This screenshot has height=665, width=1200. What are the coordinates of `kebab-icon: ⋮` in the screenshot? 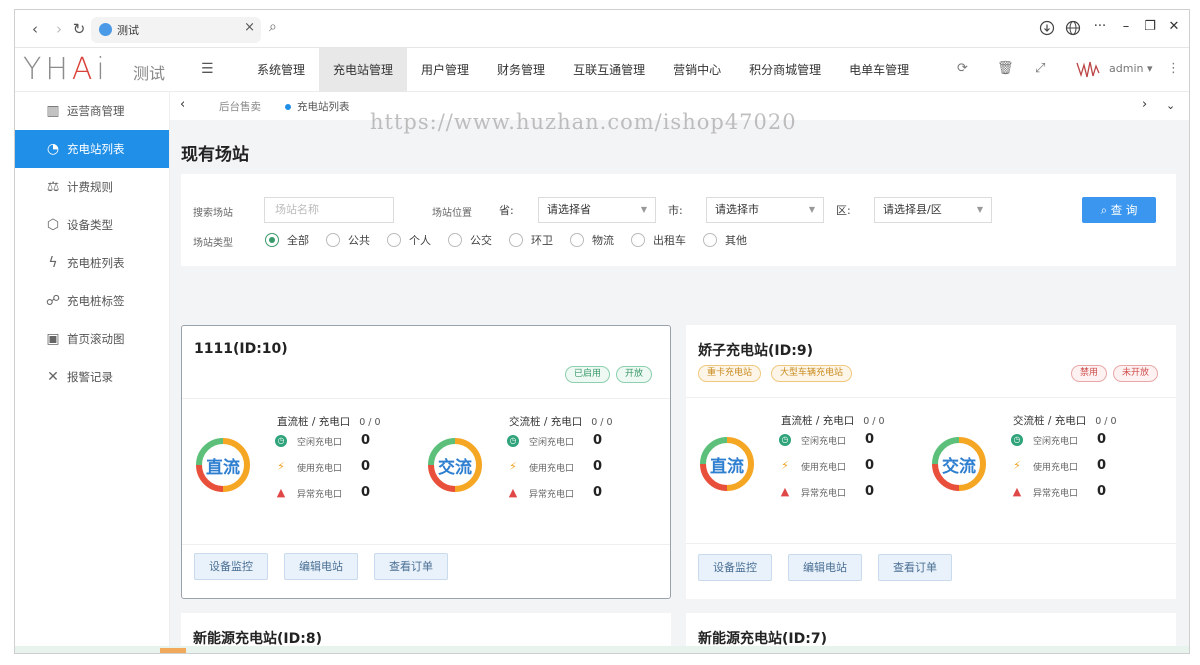 It's located at (1173, 68).